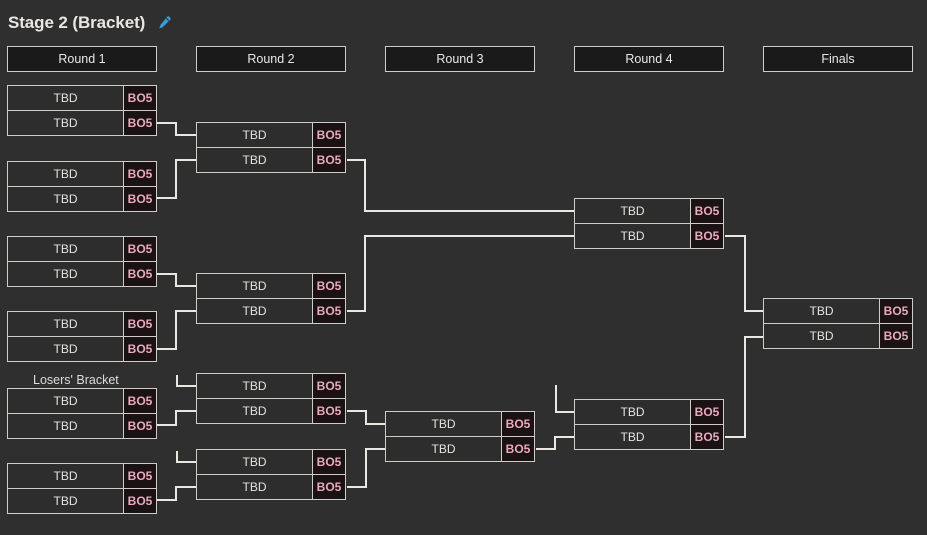 Image resolution: width=927 pixels, height=535 pixels. I want to click on match-r2-m1: TBD BO5 TBD BO5, so click(271, 147).